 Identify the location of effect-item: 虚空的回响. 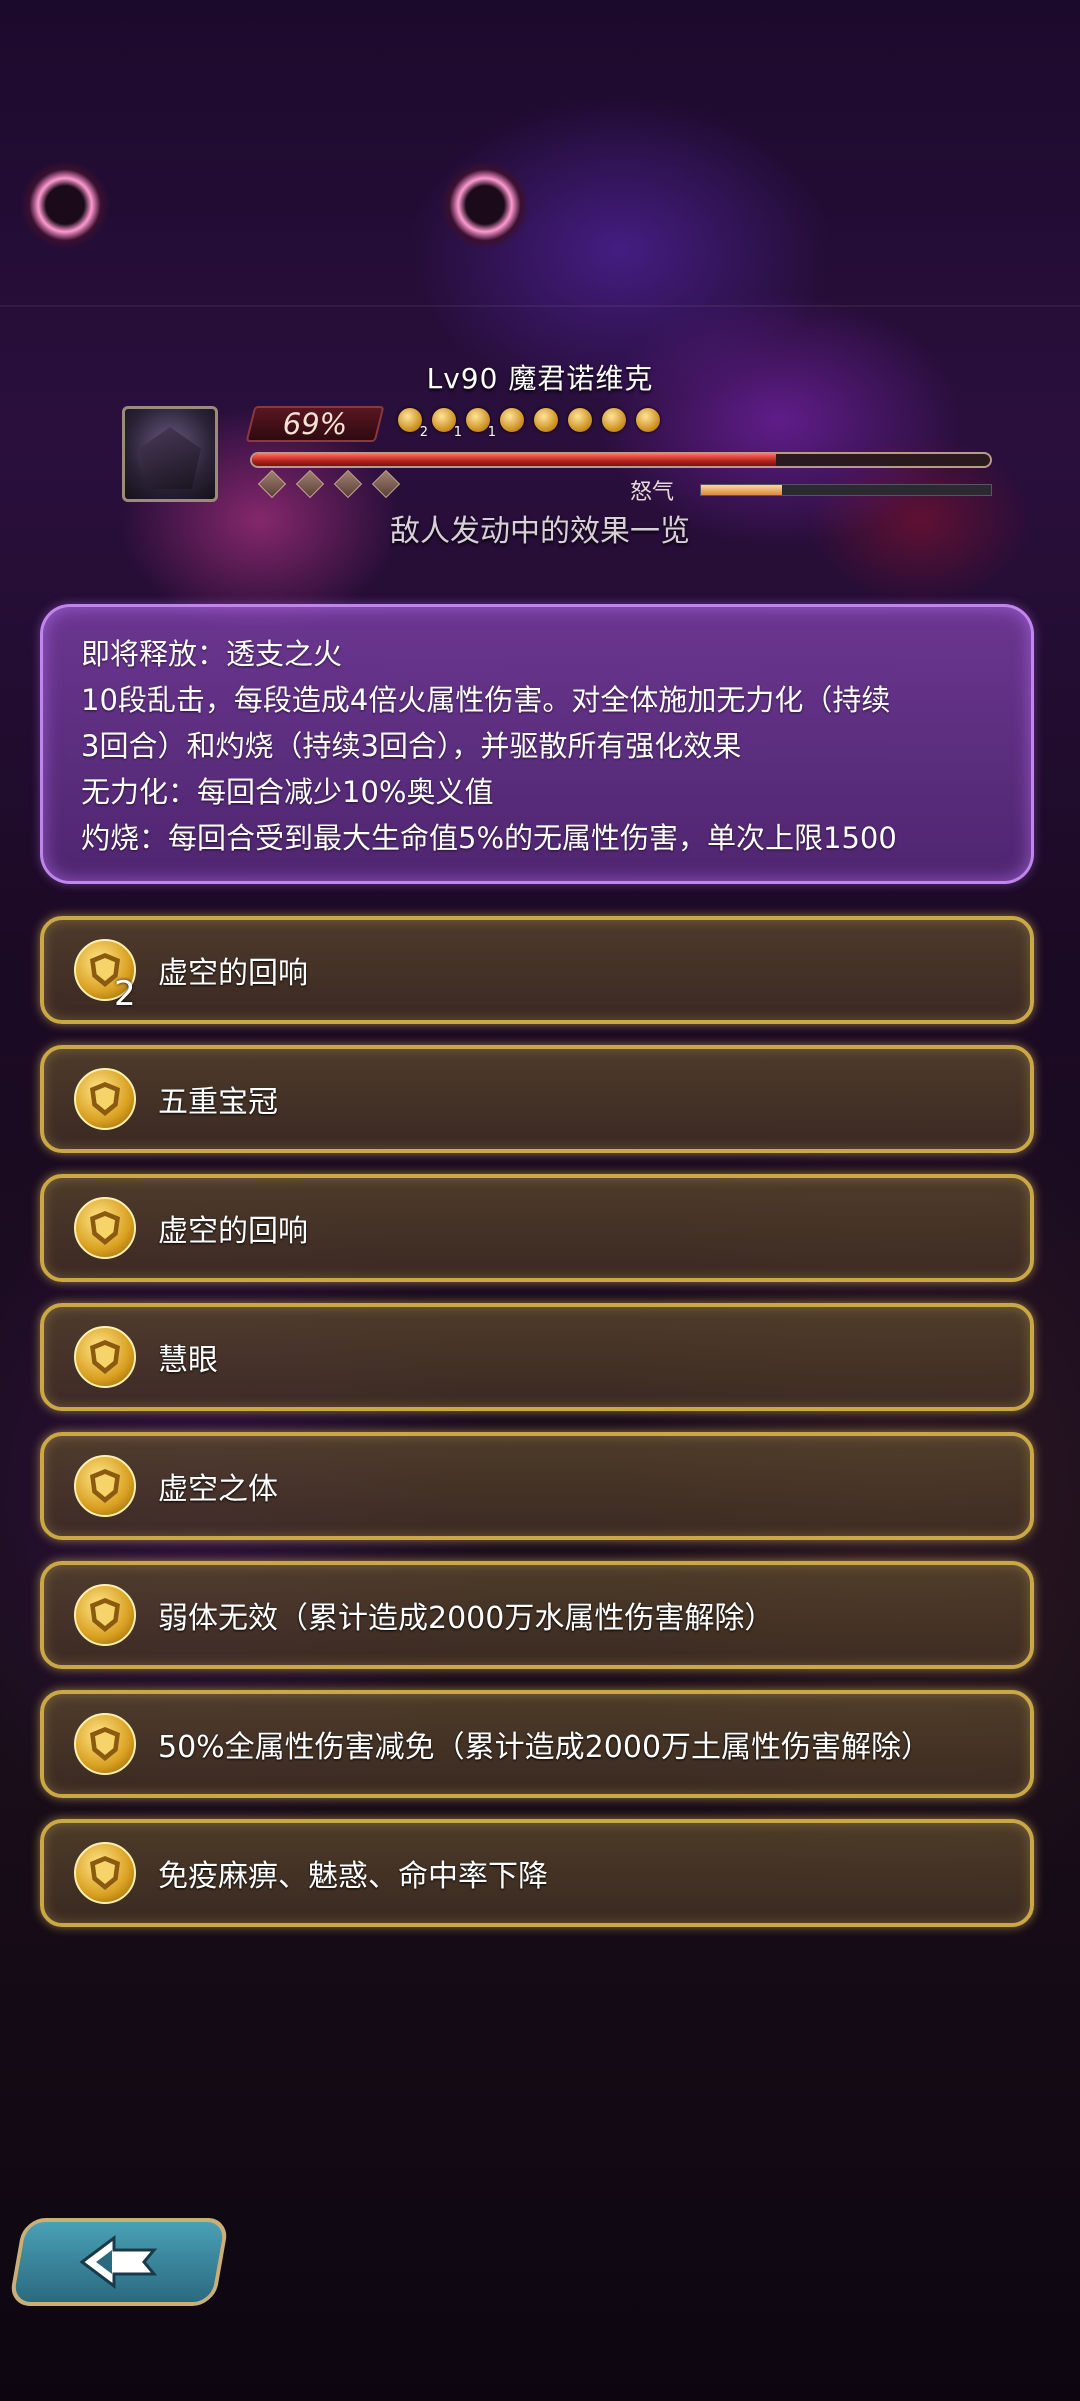
(537, 1228).